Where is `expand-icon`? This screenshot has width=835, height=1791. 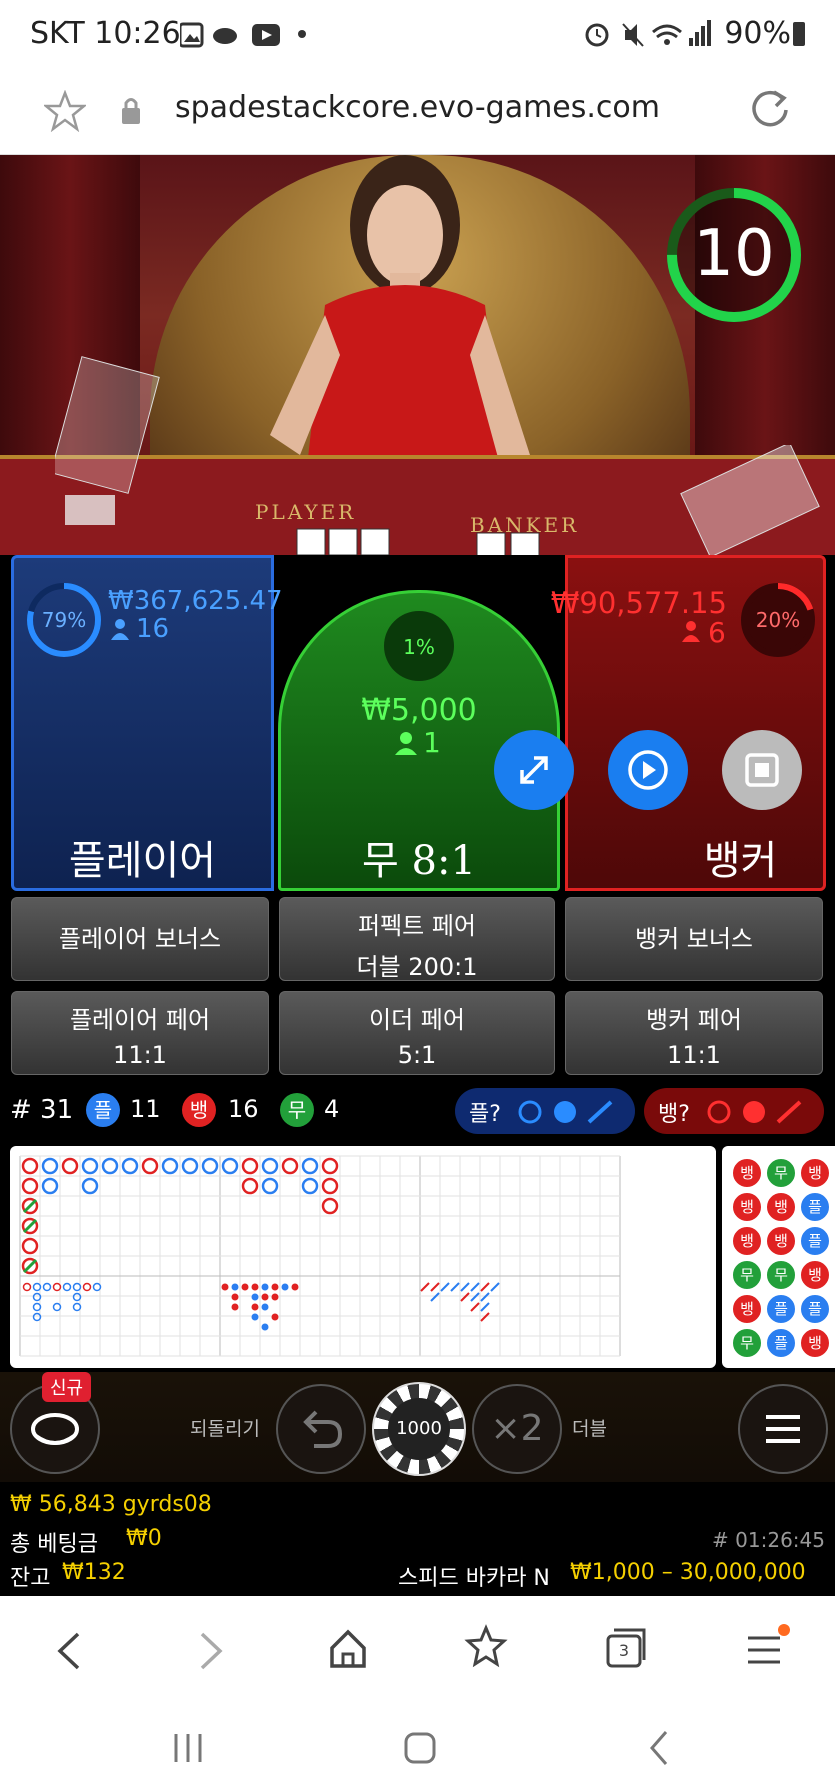
expand-icon is located at coordinates (534, 770).